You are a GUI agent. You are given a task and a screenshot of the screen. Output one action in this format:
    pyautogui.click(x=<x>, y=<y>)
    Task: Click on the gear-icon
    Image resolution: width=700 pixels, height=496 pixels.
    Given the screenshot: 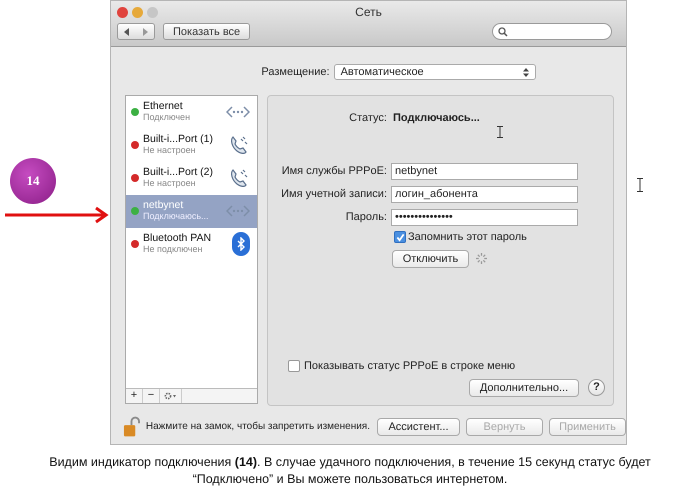 What is the action you would take?
    pyautogui.click(x=170, y=396)
    